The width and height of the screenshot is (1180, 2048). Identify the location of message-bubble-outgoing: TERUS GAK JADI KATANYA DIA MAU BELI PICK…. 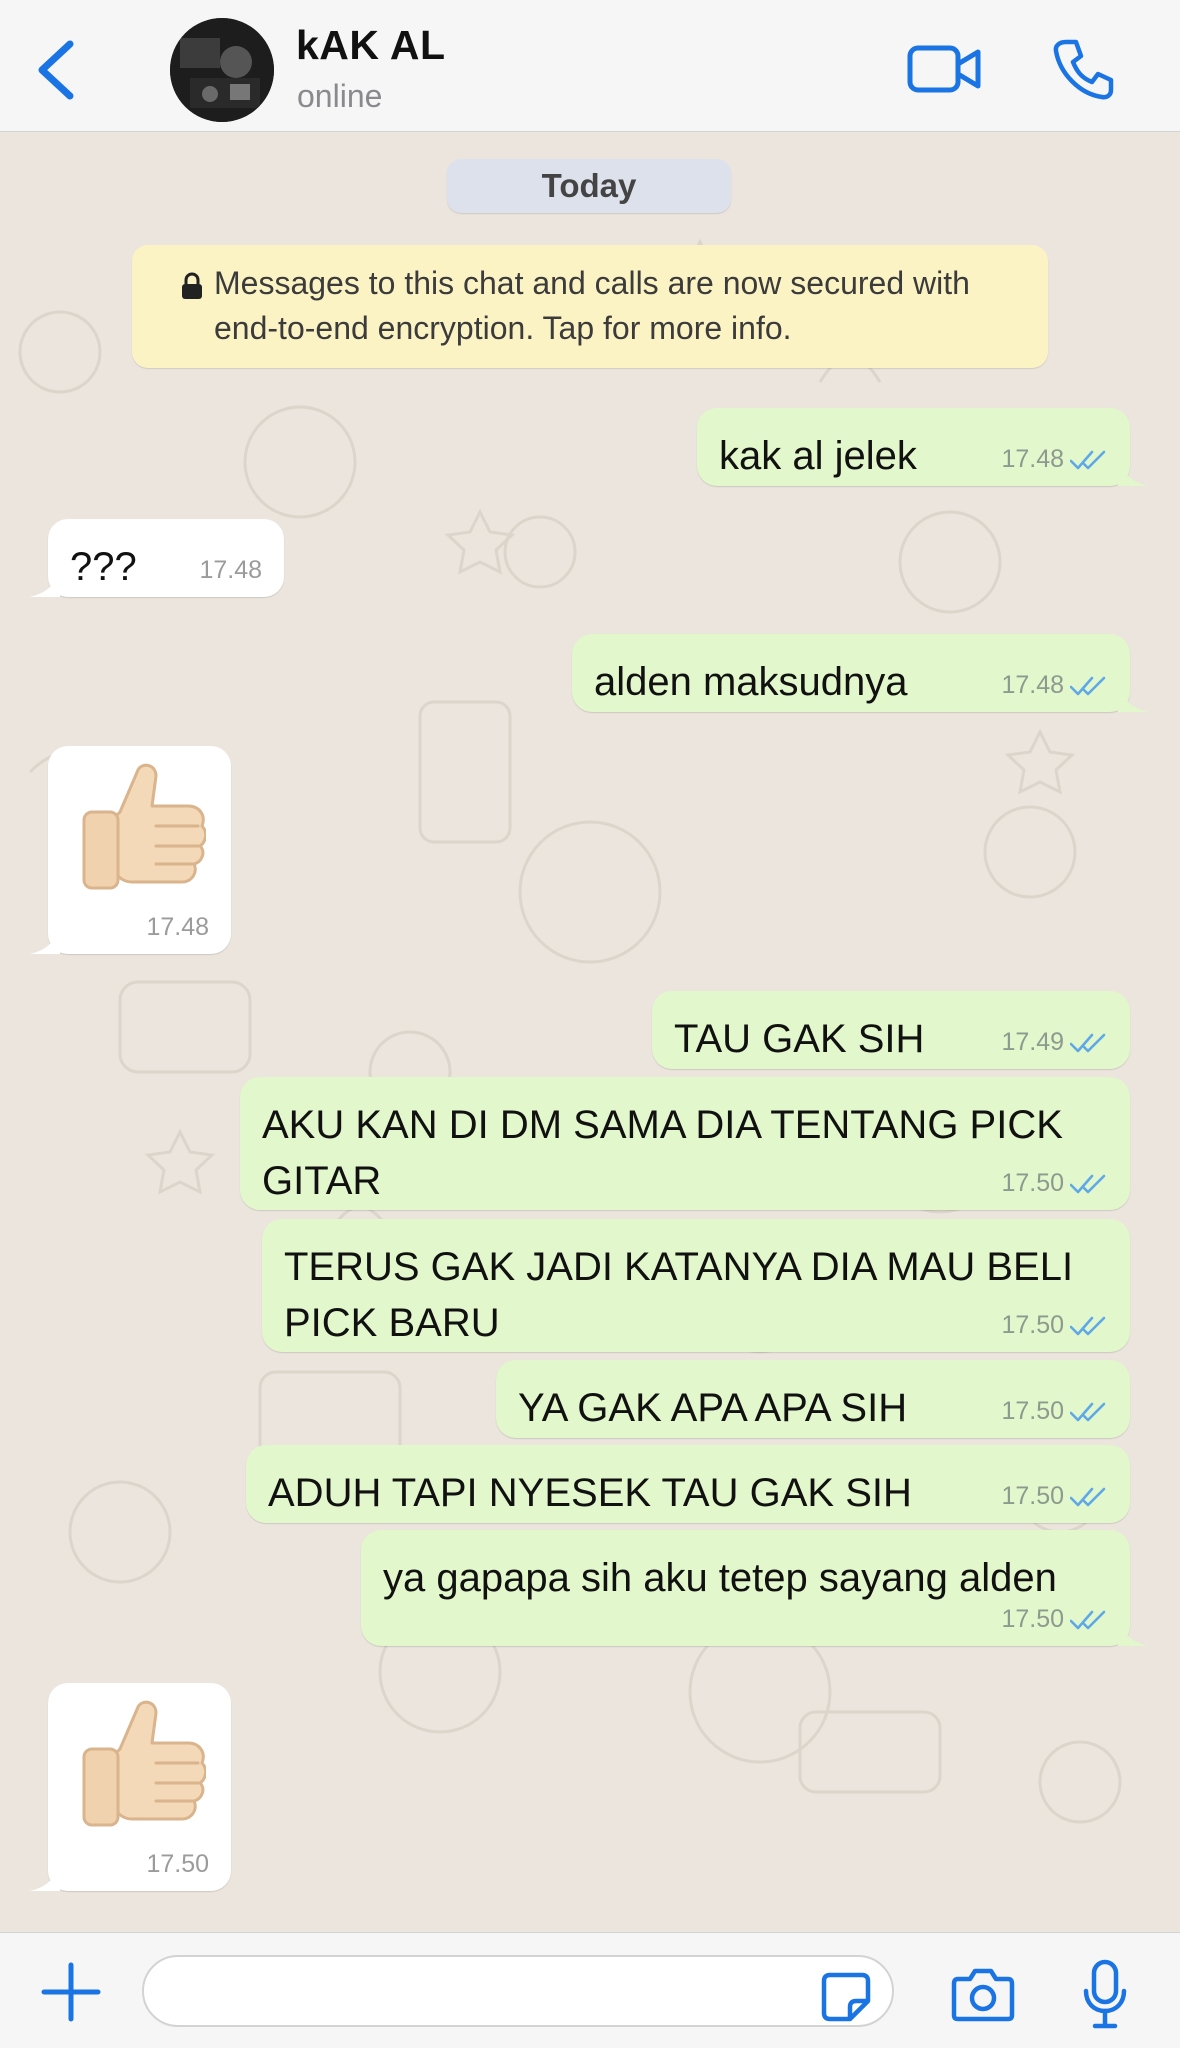
(696, 1285).